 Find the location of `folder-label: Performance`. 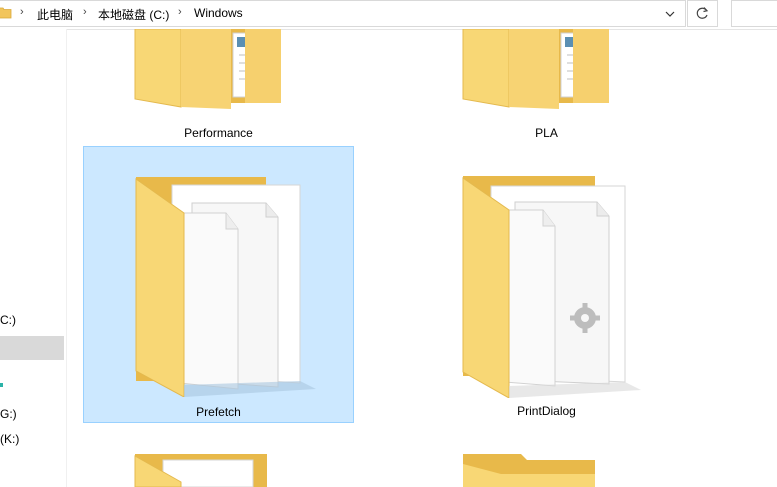

folder-label: Performance is located at coordinates (218, 133).